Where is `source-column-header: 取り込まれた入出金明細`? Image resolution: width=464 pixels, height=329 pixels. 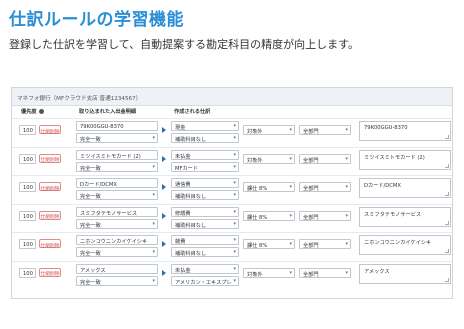
source-column-header: 取り込まれた入出金明細 is located at coordinates (108, 112).